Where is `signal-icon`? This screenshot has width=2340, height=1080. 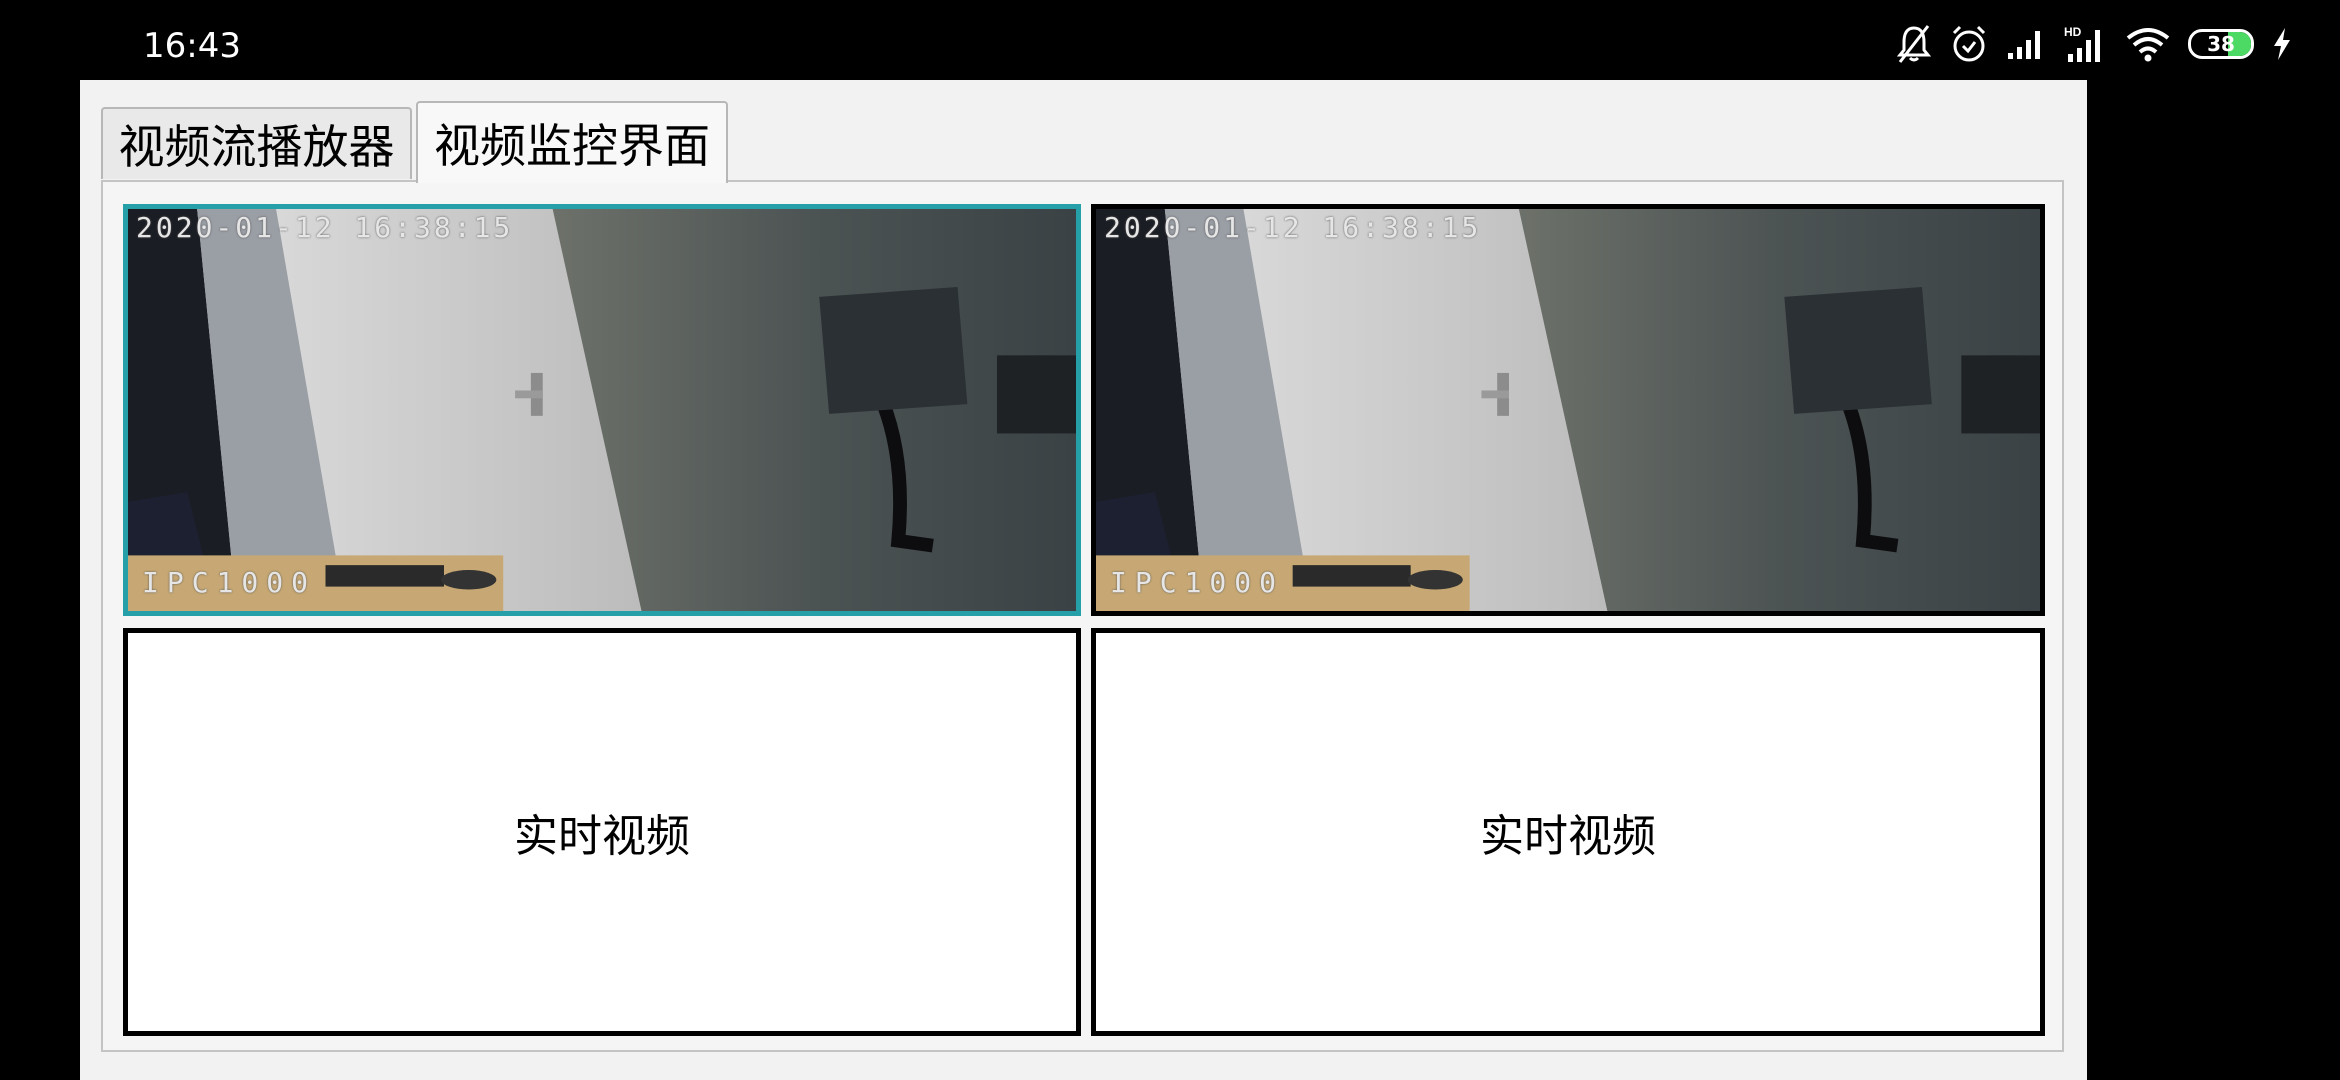
signal-icon is located at coordinates (2024, 45).